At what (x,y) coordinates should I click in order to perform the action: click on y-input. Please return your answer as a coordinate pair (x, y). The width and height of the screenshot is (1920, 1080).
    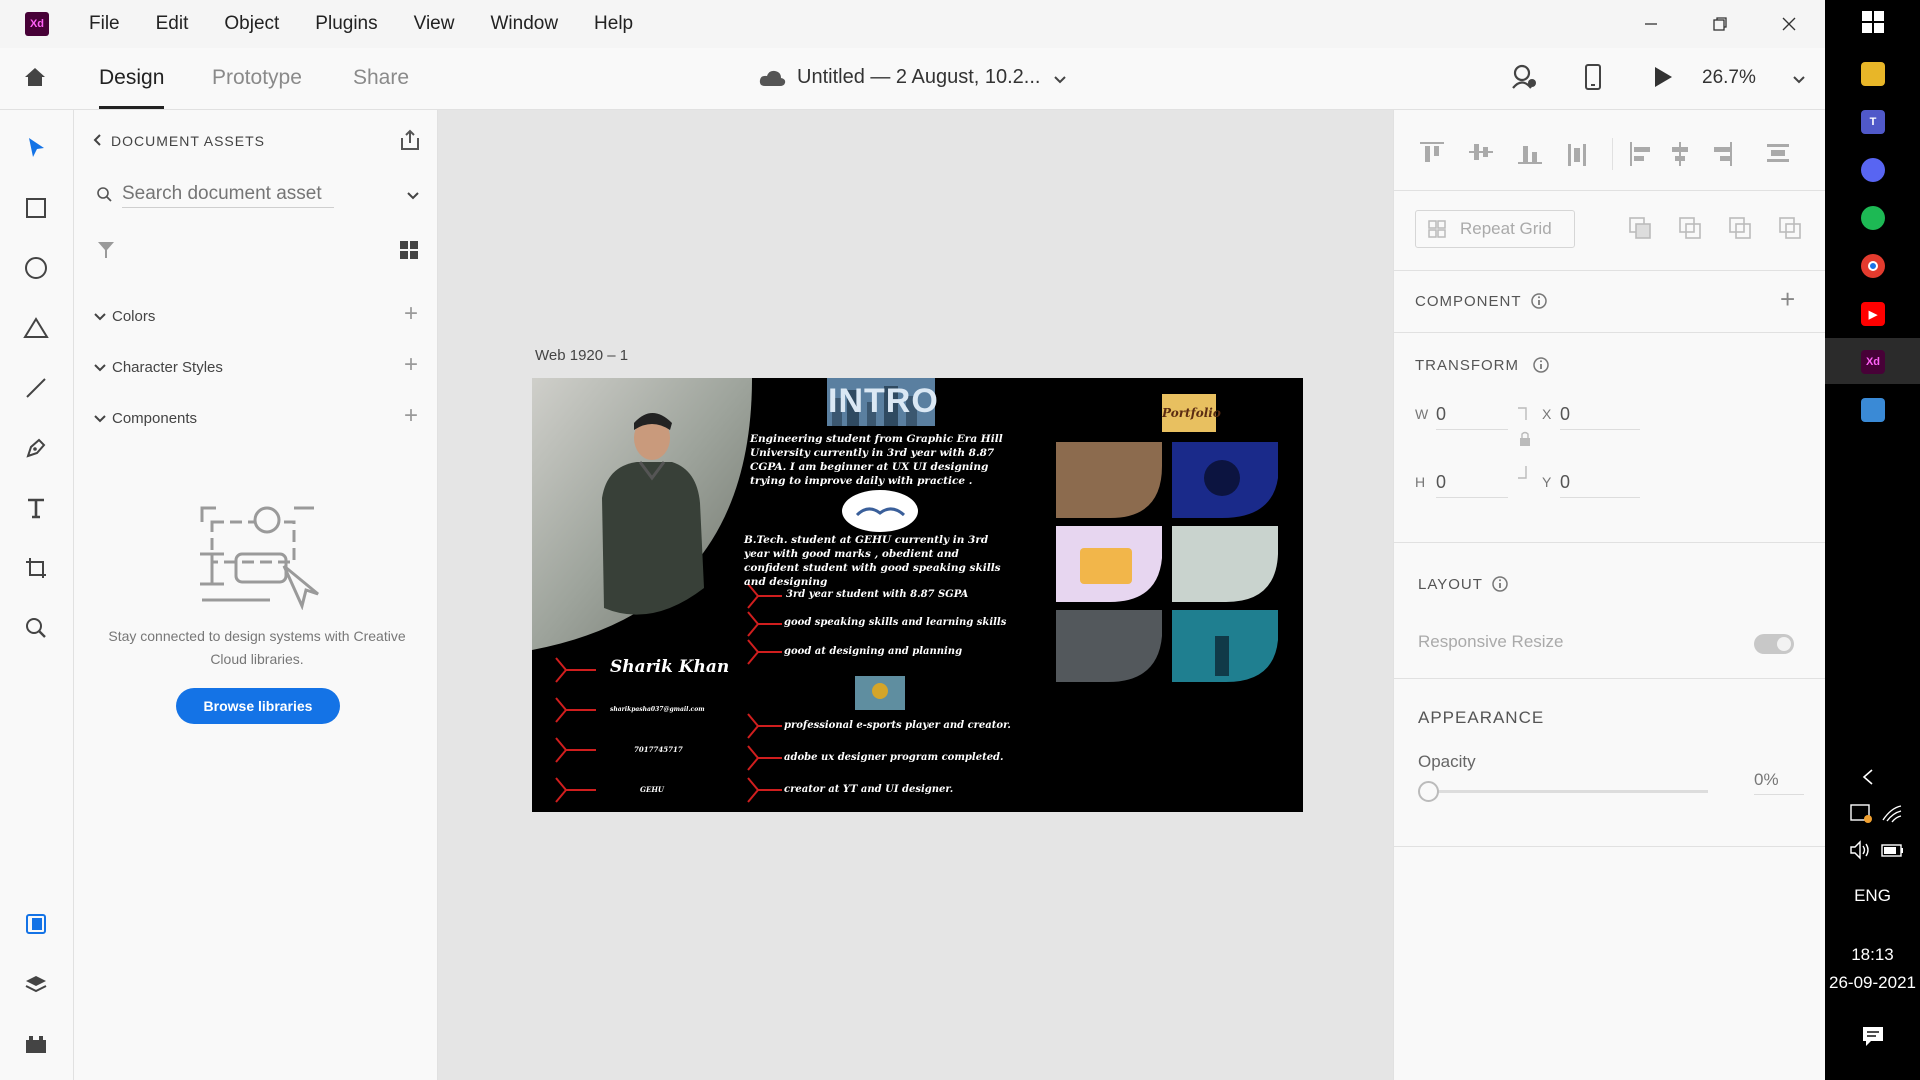
    Looking at the image, I should click on (1600, 483).